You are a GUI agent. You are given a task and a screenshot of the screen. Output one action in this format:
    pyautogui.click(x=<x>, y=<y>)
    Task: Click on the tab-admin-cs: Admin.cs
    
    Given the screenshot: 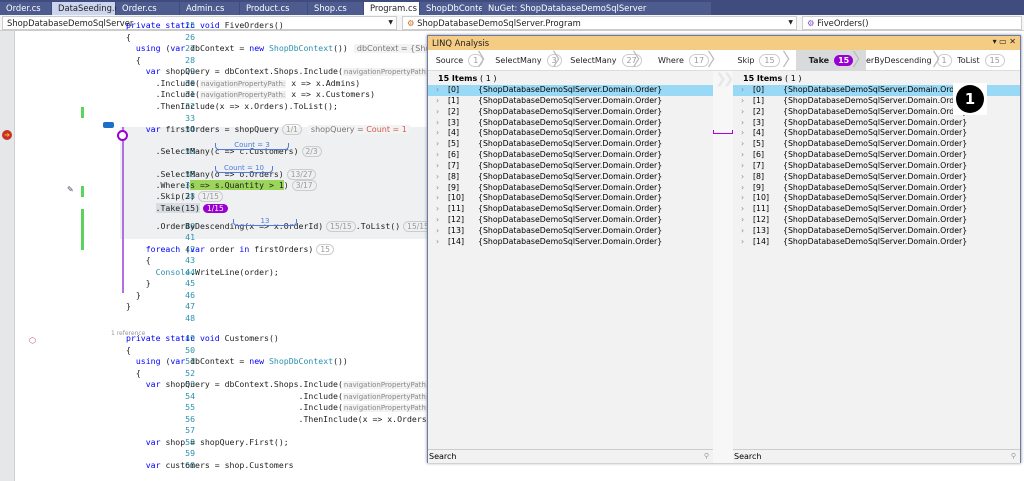 What is the action you would take?
    pyautogui.click(x=210, y=8)
    